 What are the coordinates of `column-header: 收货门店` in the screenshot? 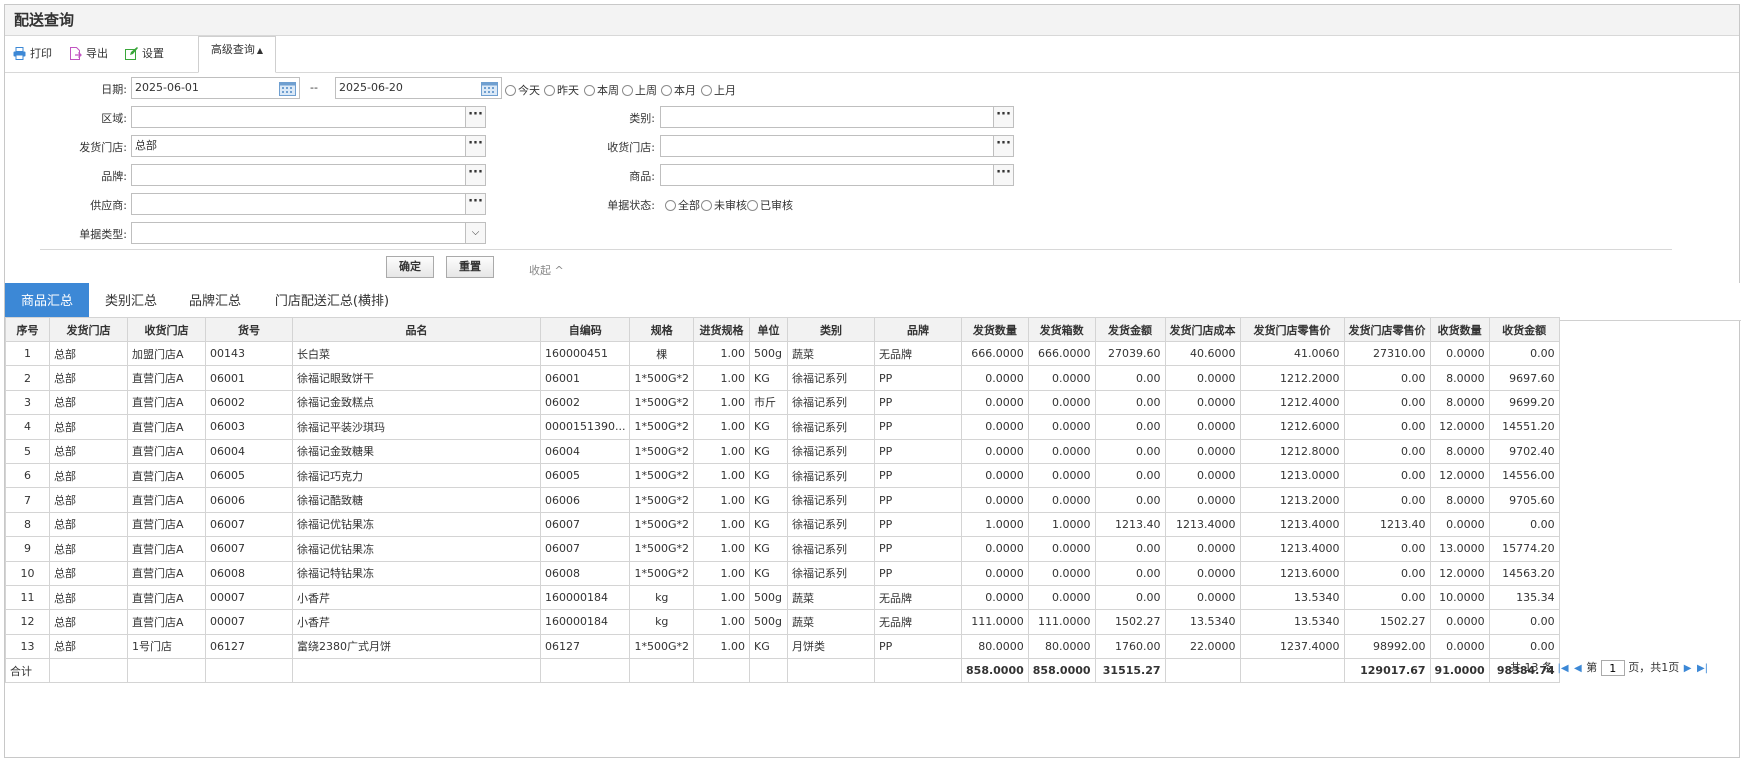 It's located at (166, 329).